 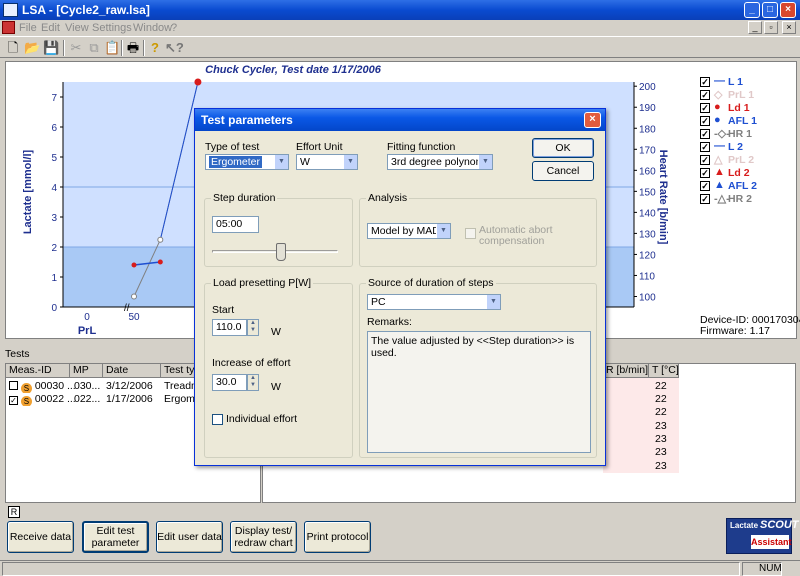 What do you see at coordinates (26, 401) in the screenshot?
I see `s-badge-icon: S` at bounding box center [26, 401].